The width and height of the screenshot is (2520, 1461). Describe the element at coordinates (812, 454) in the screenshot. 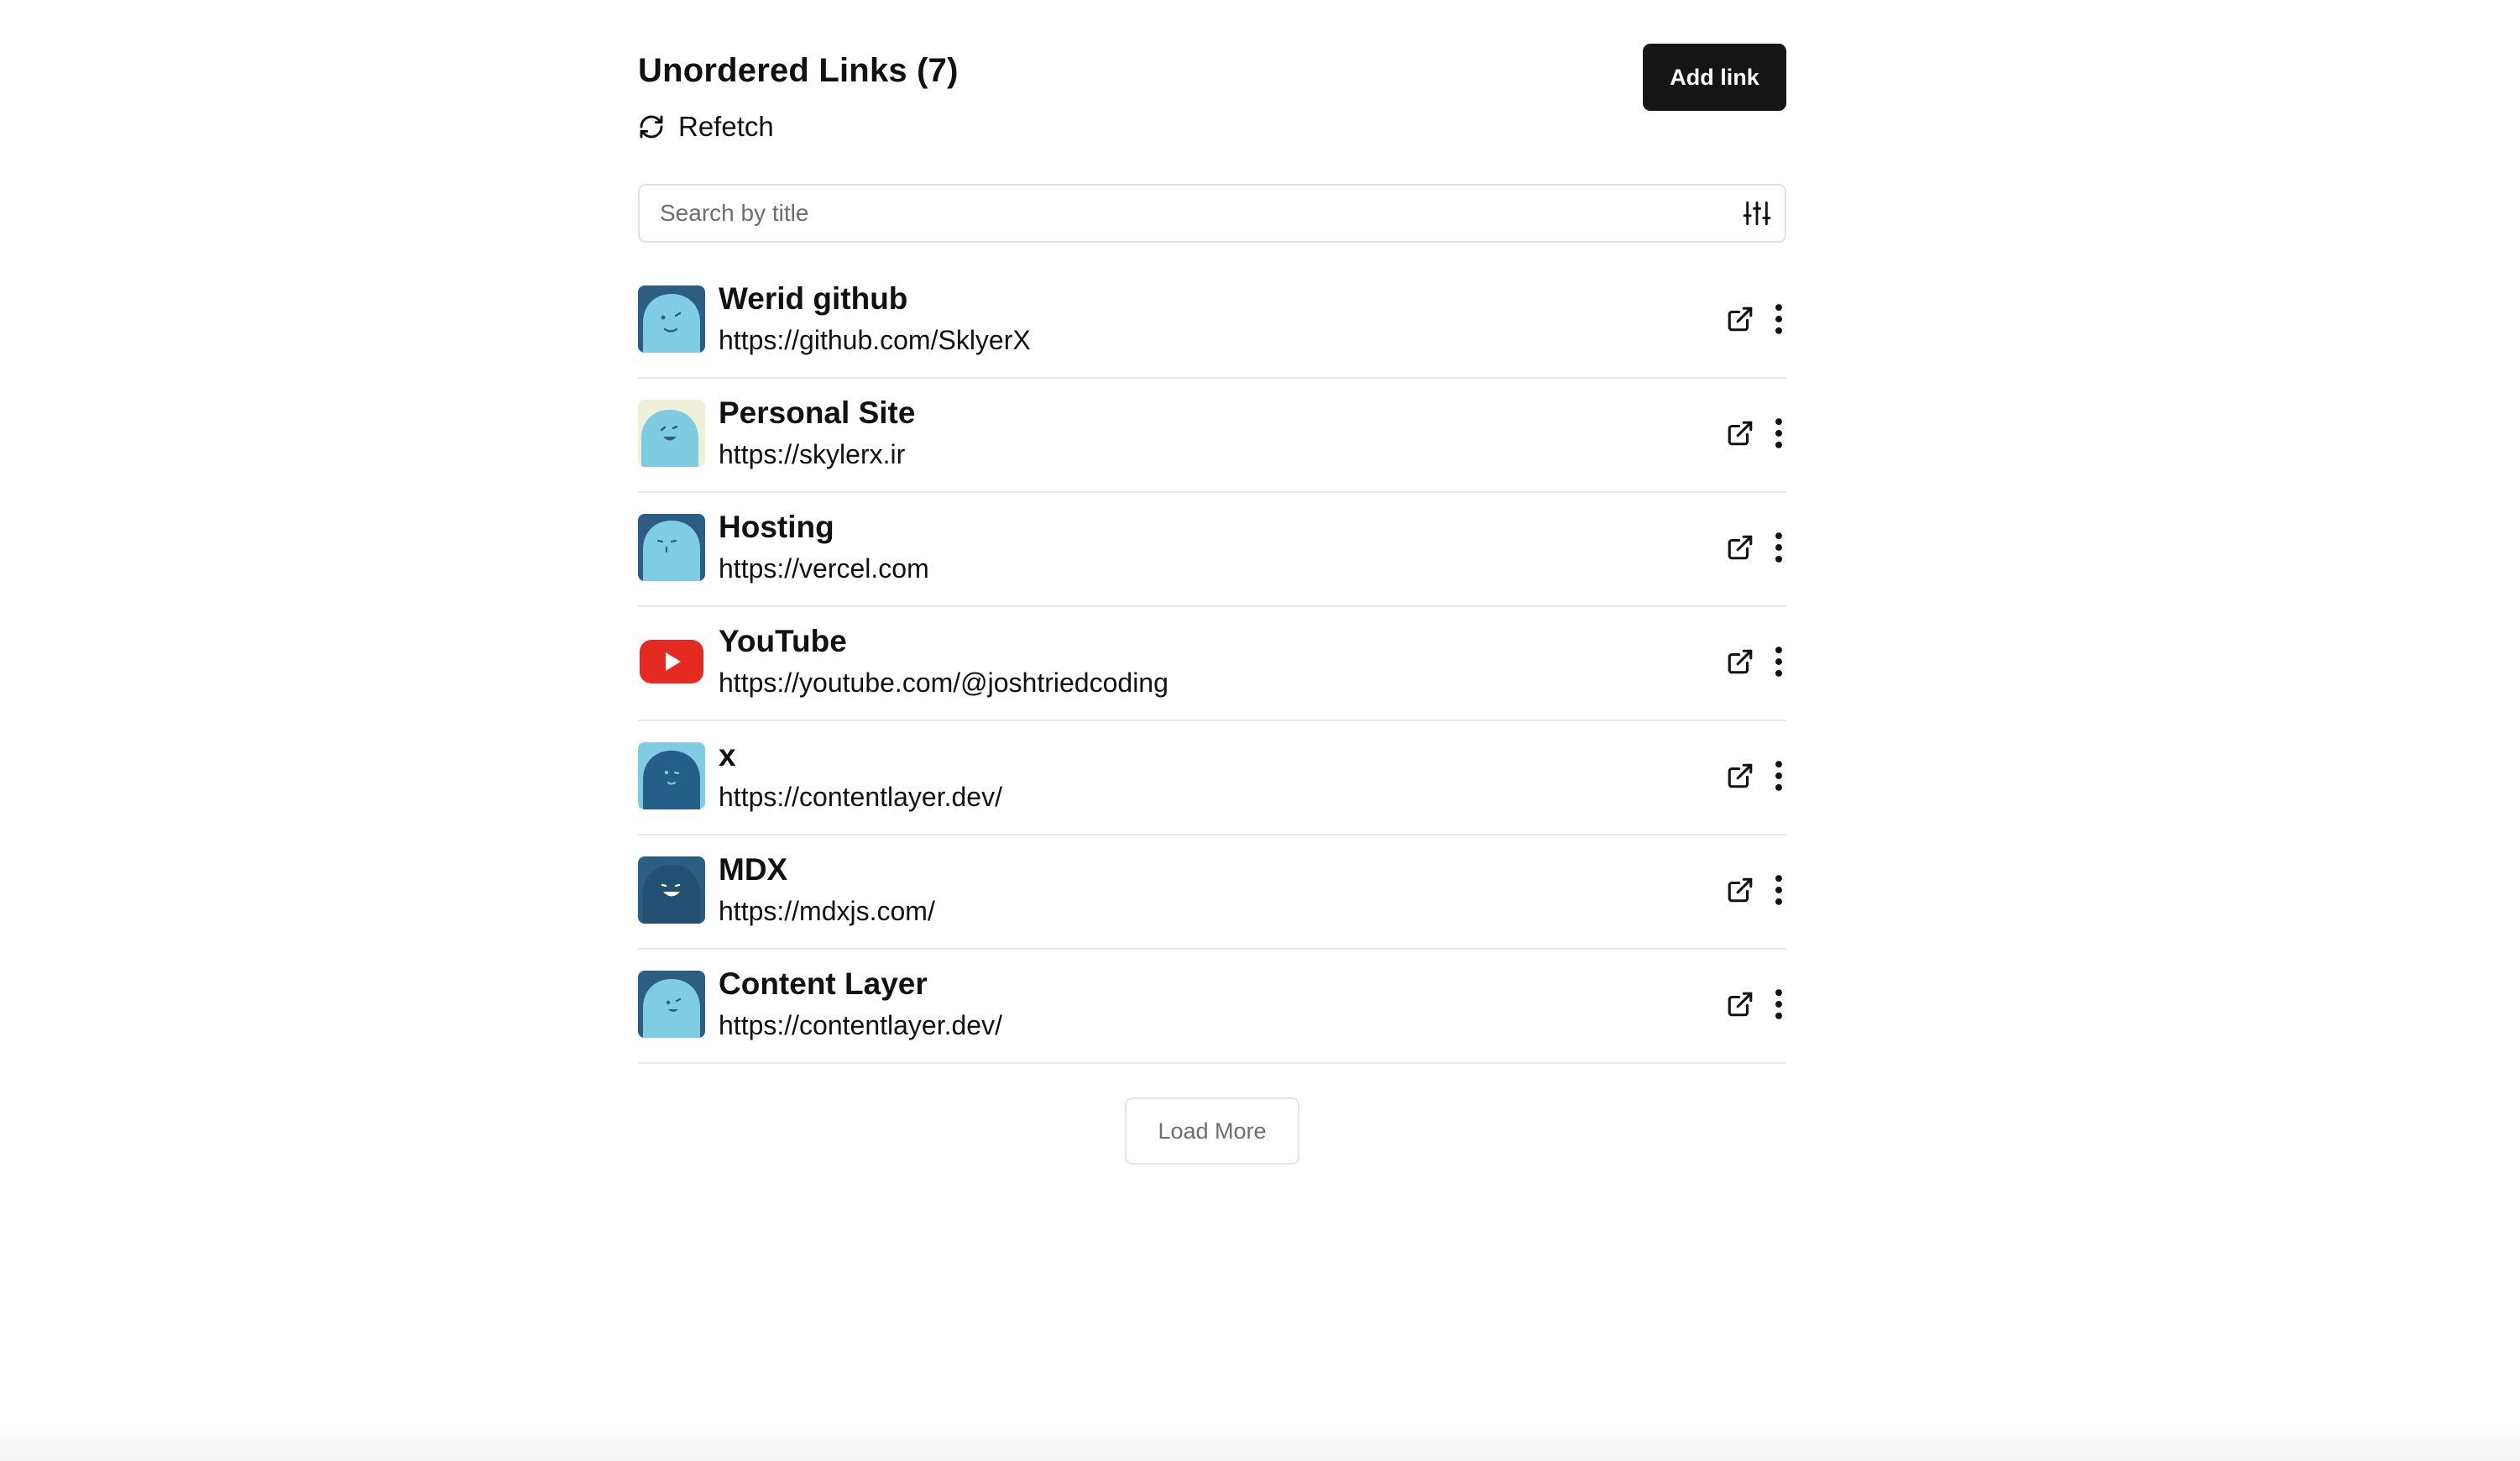

I see `link-url: https://skylerx.ir` at that location.